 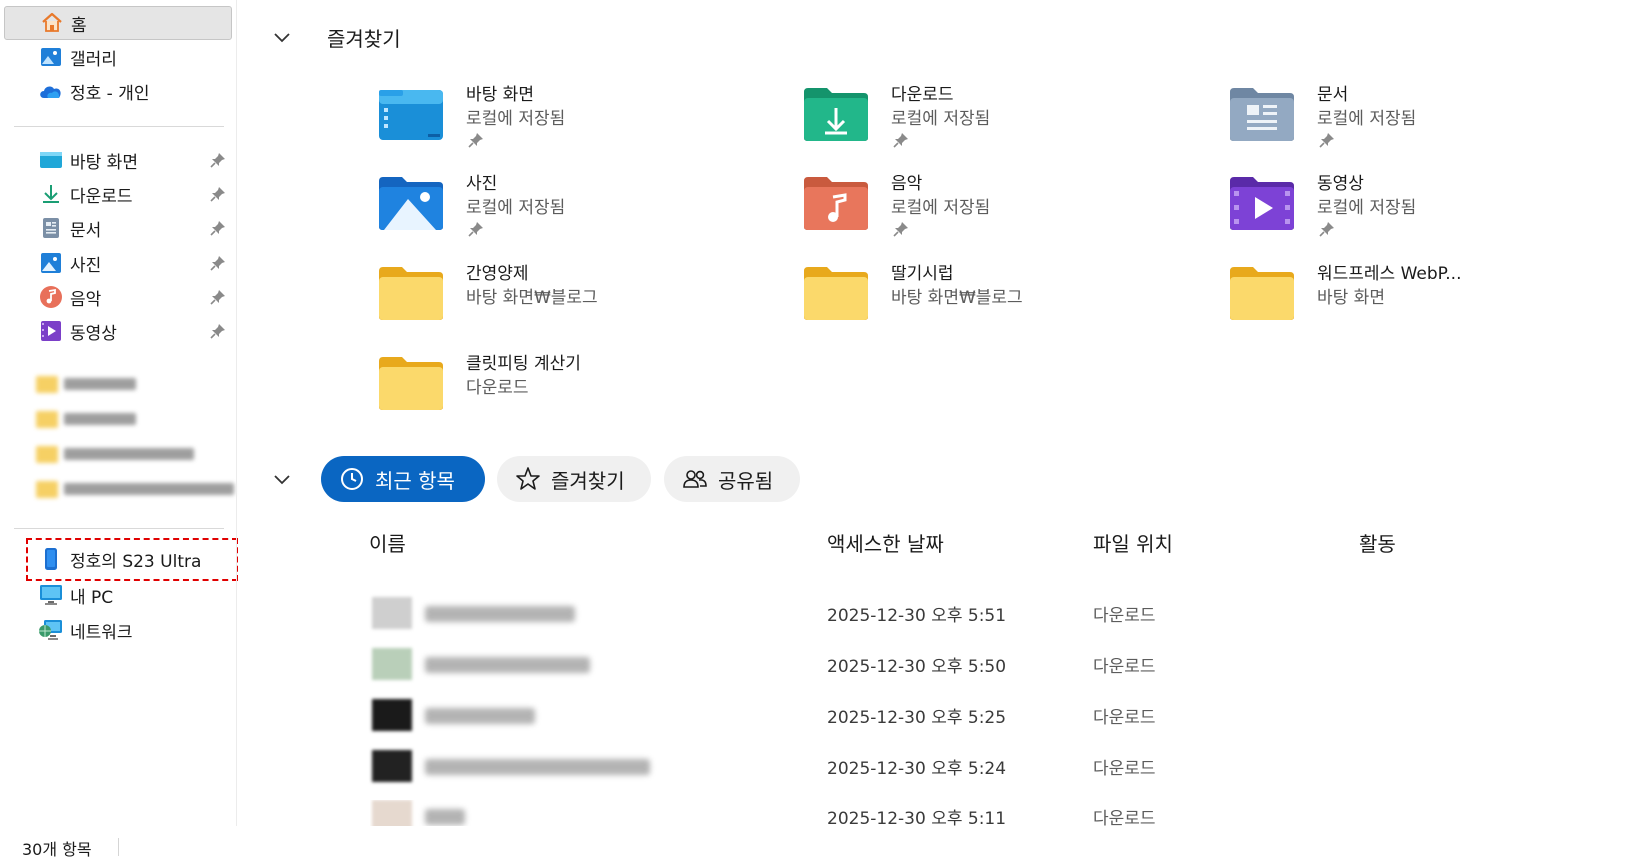 What do you see at coordinates (110, 93) in the screenshot?
I see `sidebar-item-label: 정호 - 개인` at bounding box center [110, 93].